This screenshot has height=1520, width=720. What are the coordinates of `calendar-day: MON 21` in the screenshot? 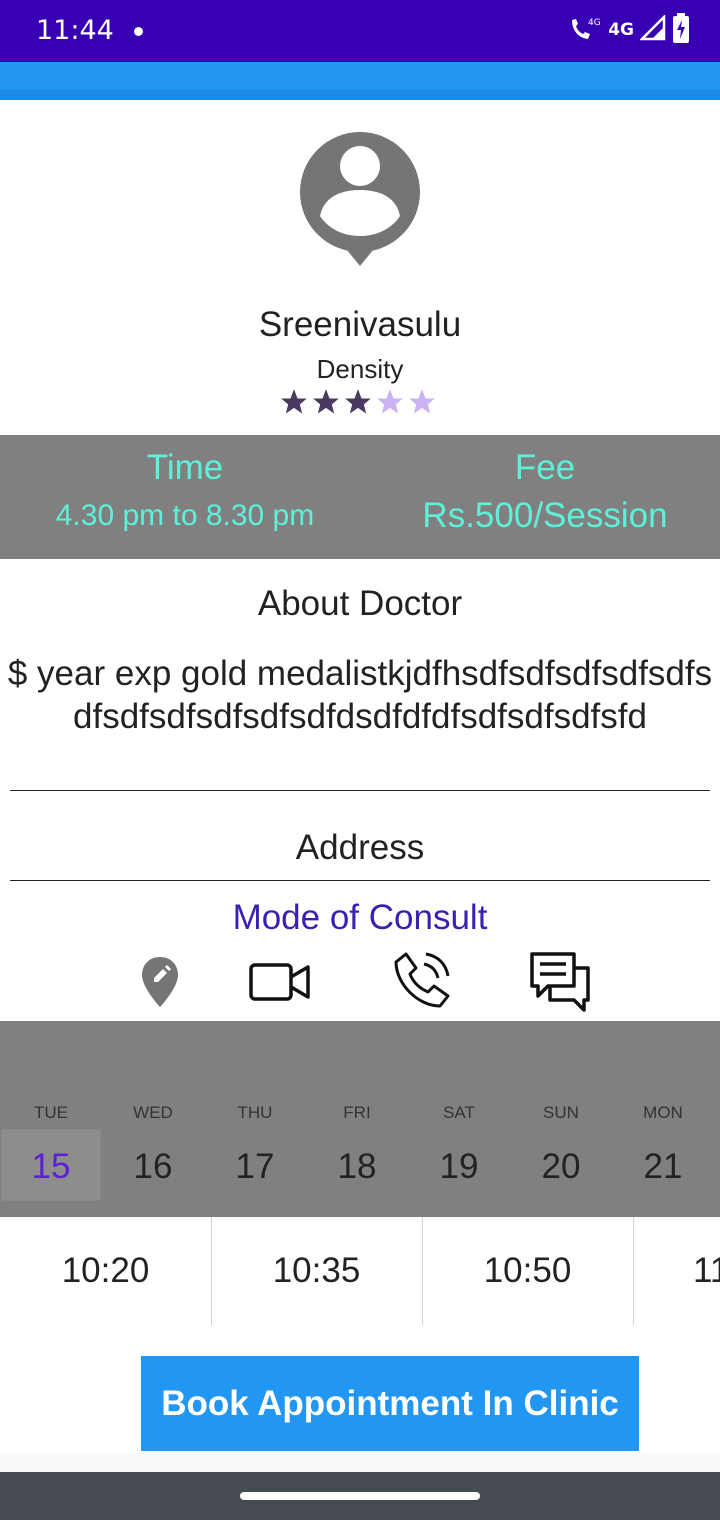 It's located at (663, 1119).